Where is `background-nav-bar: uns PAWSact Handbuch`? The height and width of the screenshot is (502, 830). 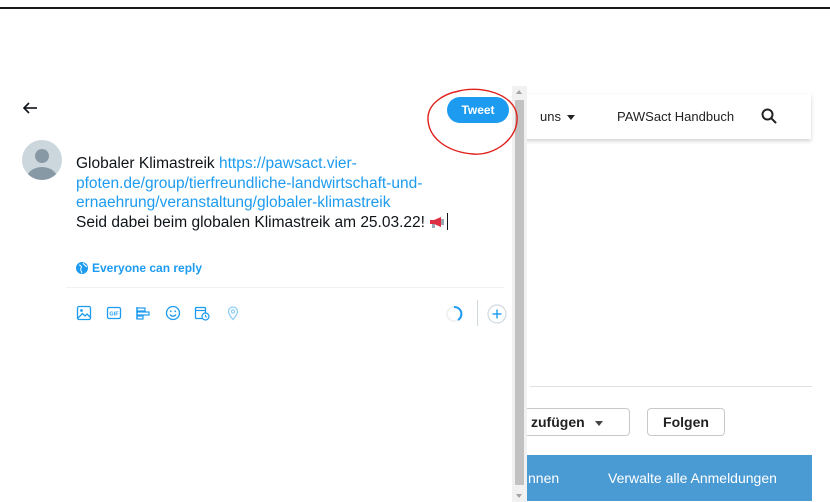 background-nav-bar: uns PAWSact Handbuch is located at coordinates (665, 116).